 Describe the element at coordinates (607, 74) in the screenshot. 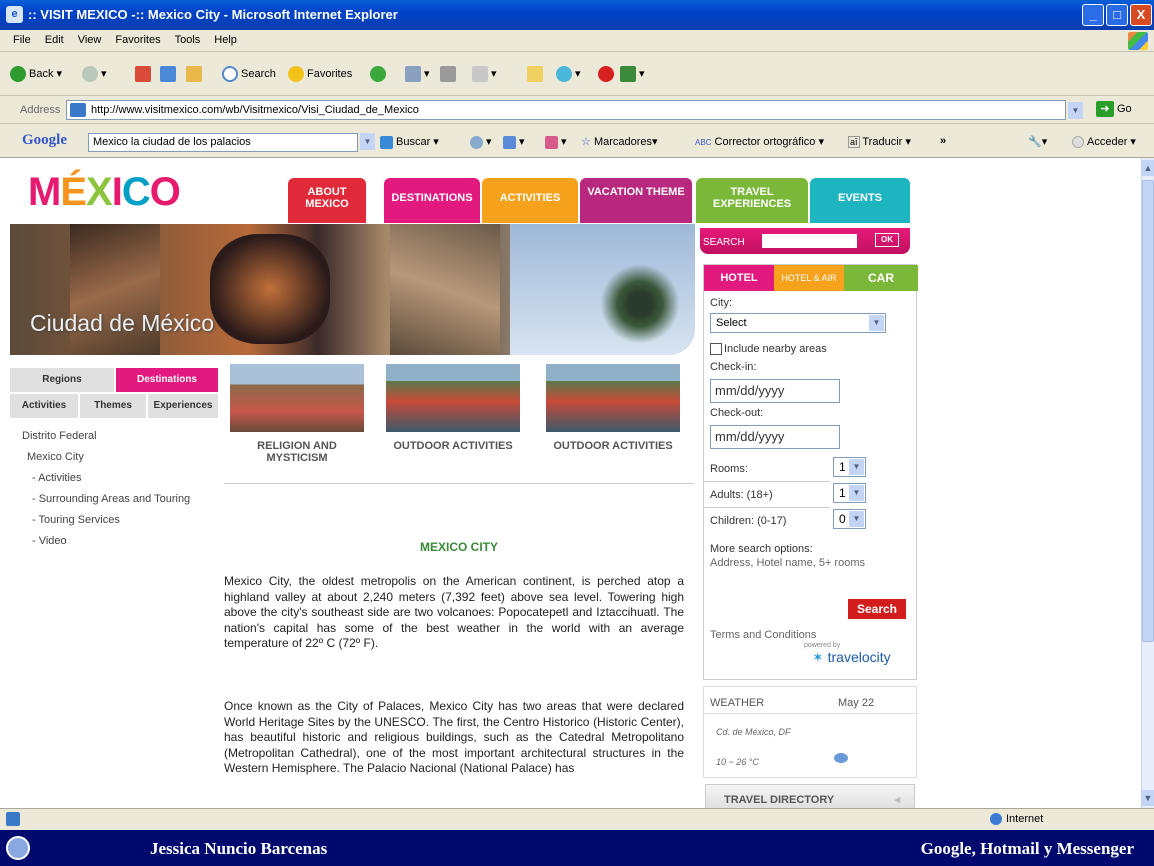

I see `acrobat-button` at that location.